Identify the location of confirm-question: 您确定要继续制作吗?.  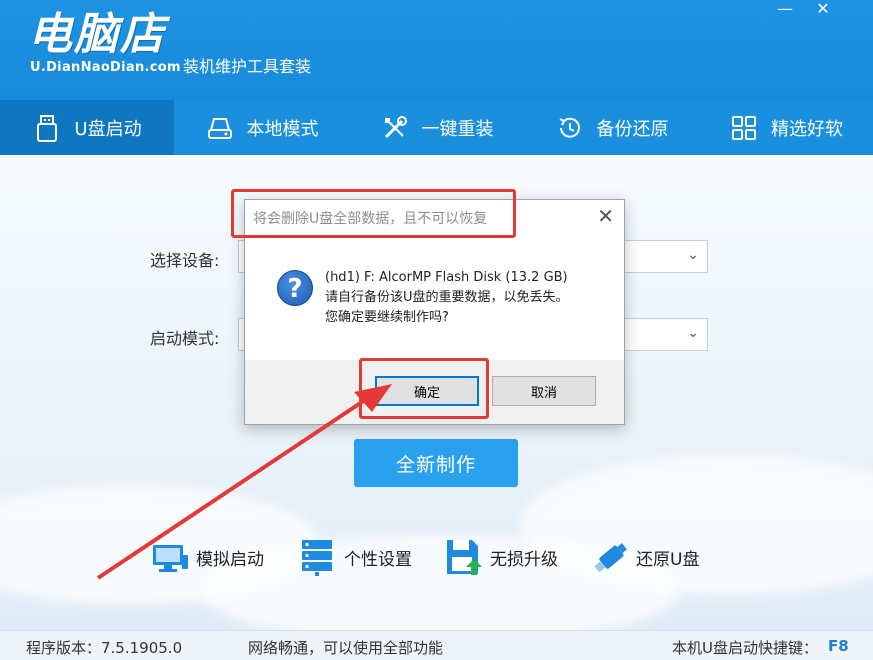
(387, 317).